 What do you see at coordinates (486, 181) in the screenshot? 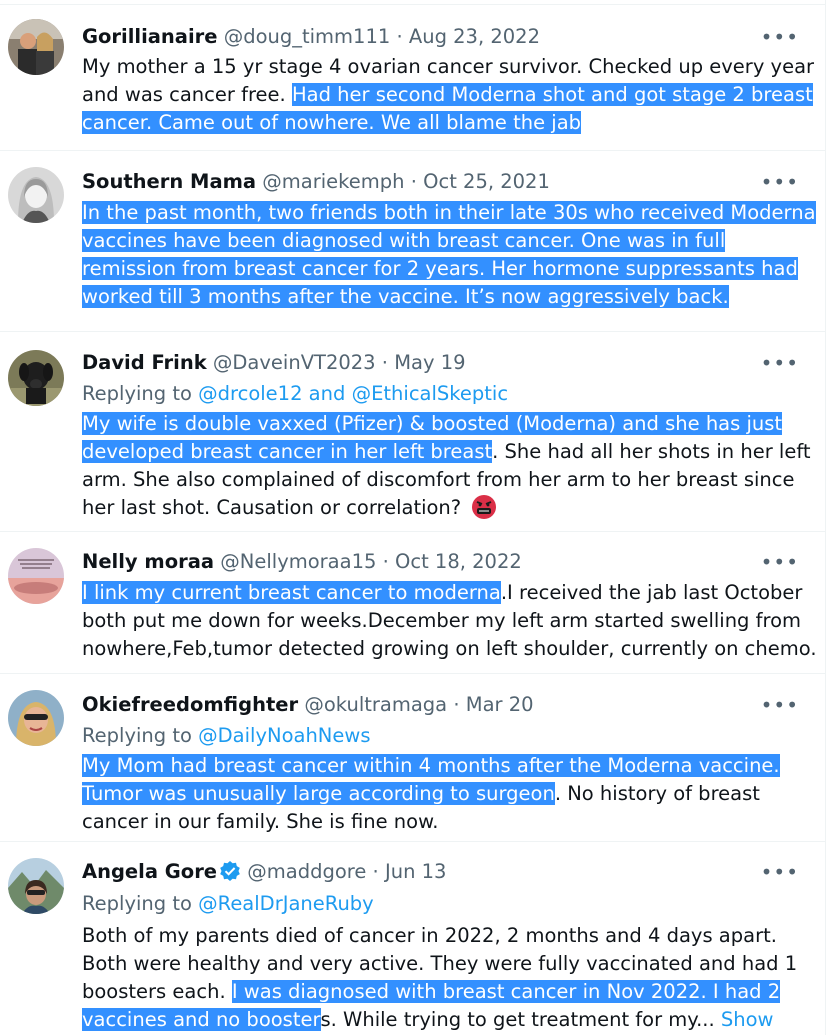
I see `tweet-date: Oct 25, 2021` at bounding box center [486, 181].